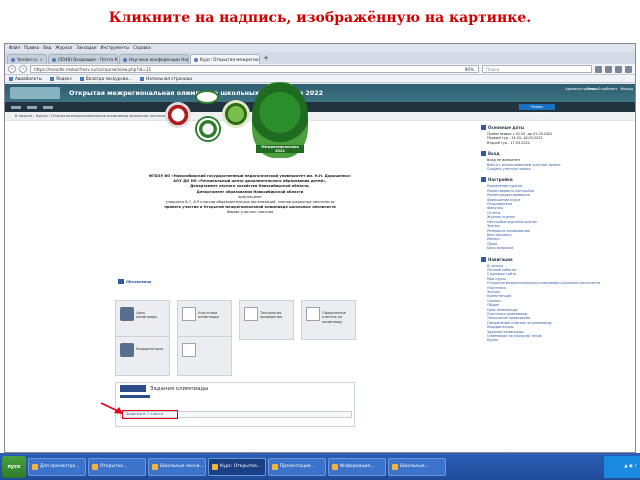 This screenshot has height=480, width=640. I want to click on tile-label: Технология проведения, so click(271, 315).